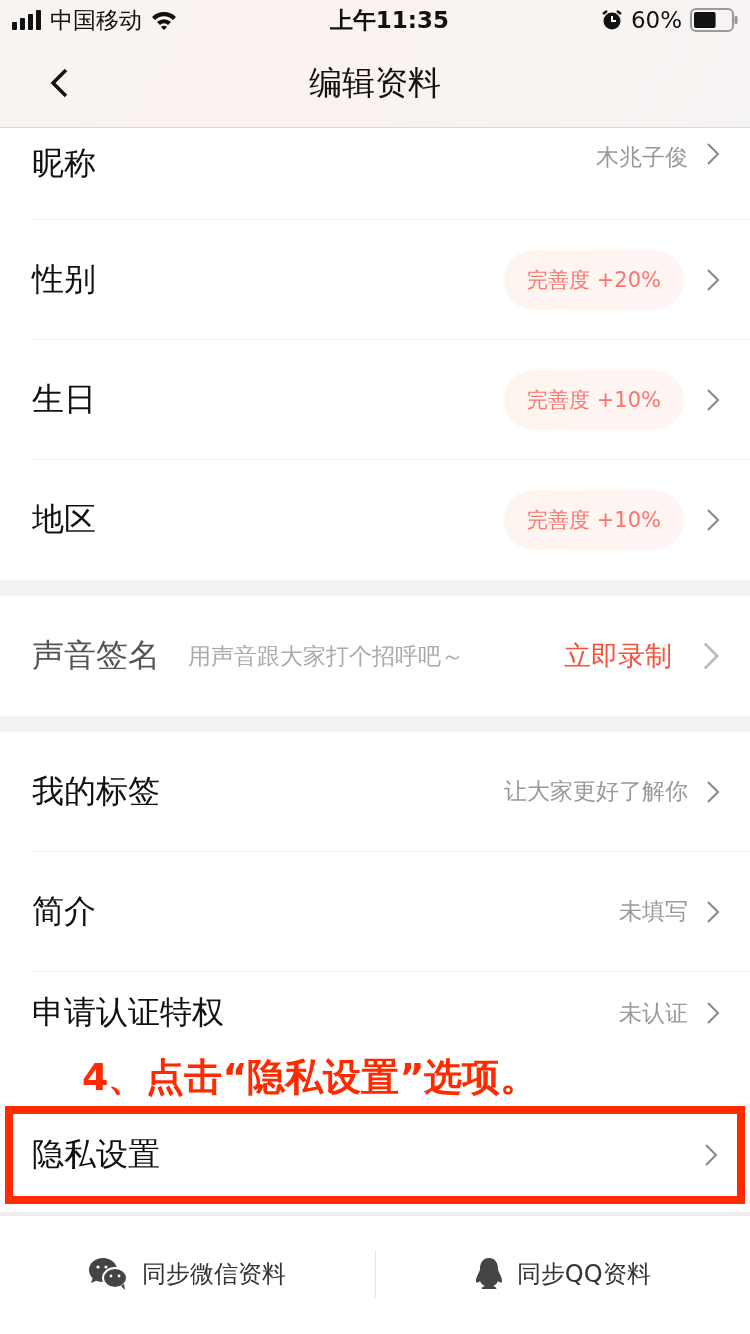 This screenshot has height=1334, width=750. Describe the element at coordinates (642, 157) in the screenshot. I see `row-value: 木兆子俊` at that location.